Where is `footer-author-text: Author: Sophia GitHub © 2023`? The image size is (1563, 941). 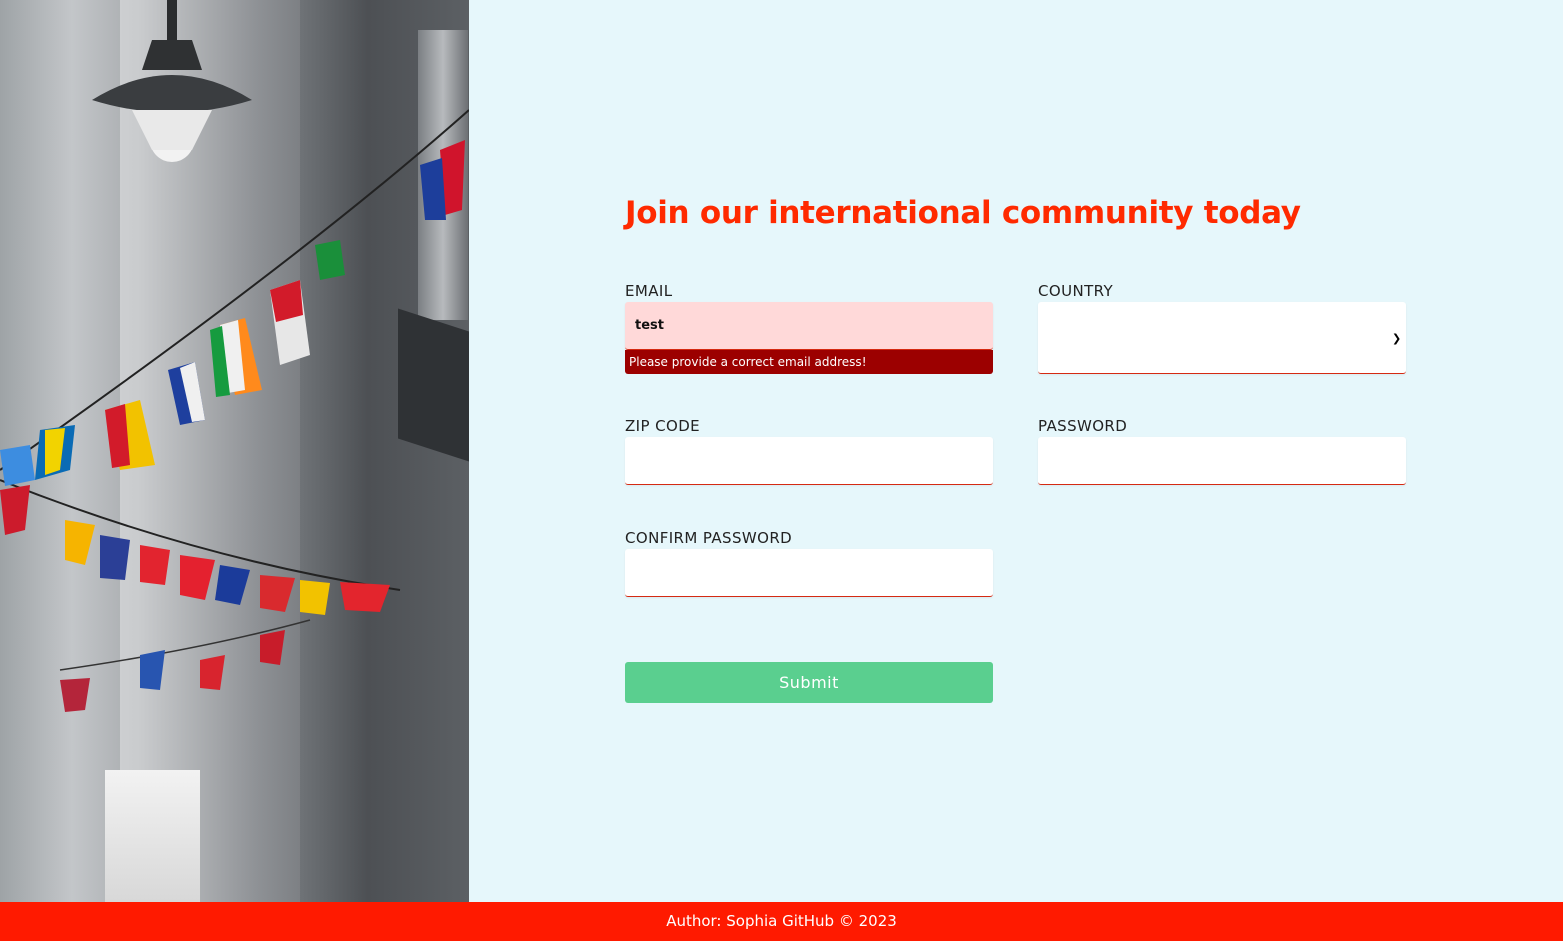 footer-author-text: Author: Sophia GitHub © 2023 is located at coordinates (781, 921).